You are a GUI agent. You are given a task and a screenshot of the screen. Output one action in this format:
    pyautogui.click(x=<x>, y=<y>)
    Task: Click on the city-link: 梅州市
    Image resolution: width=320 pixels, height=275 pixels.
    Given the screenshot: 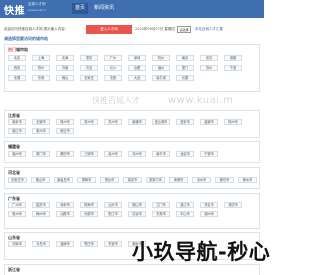 What is the action you would take?
    pyautogui.click(x=41, y=214)
    